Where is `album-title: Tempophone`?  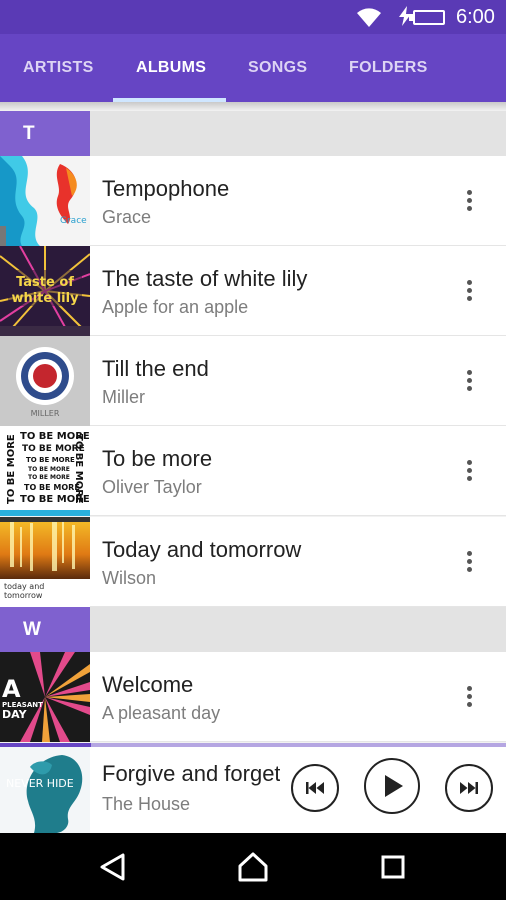 album-title: Tempophone is located at coordinates (166, 188).